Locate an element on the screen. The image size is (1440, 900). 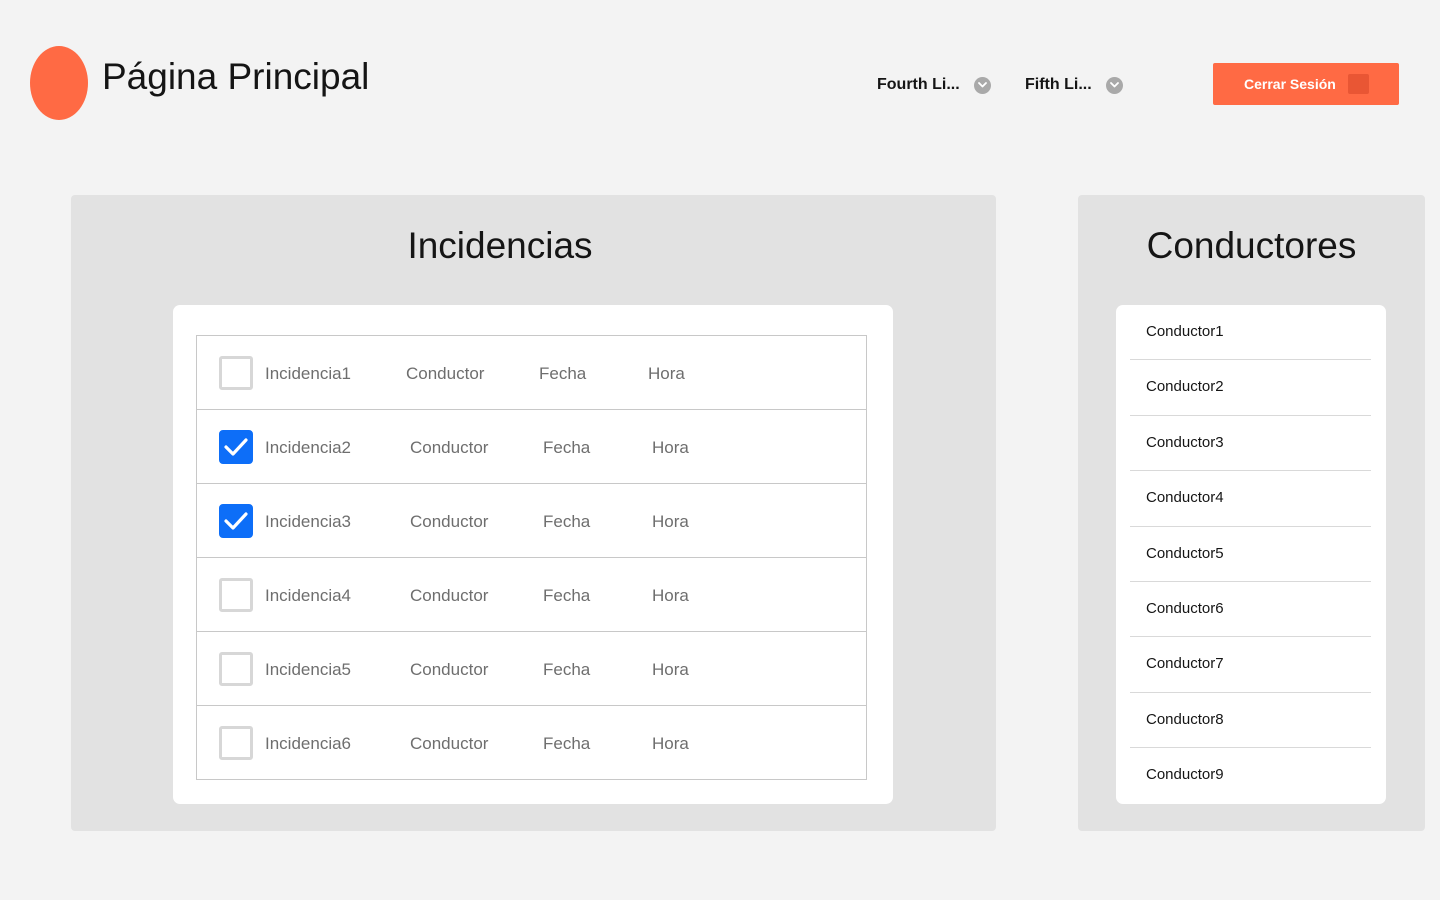
logout-button-label: Cerrar Sesión is located at coordinates (1290, 84).